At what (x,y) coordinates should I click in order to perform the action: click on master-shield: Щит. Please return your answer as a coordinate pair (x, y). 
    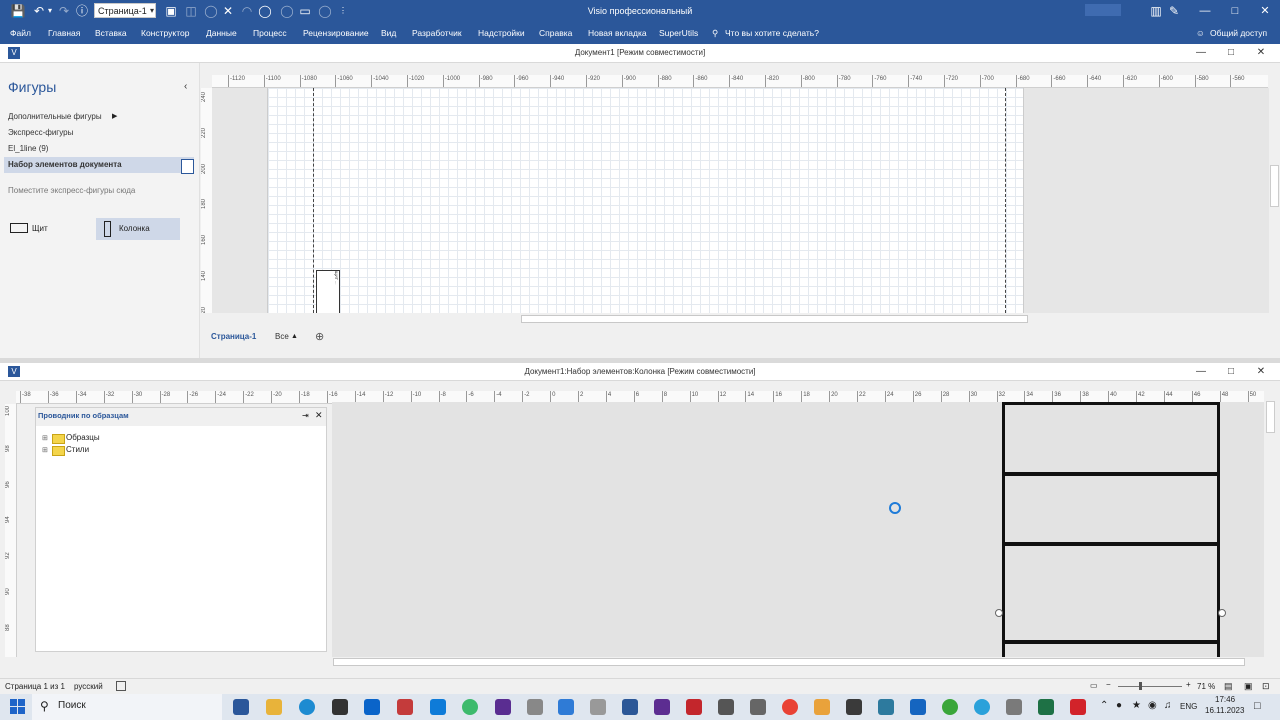
    Looking at the image, I should click on (46, 229).